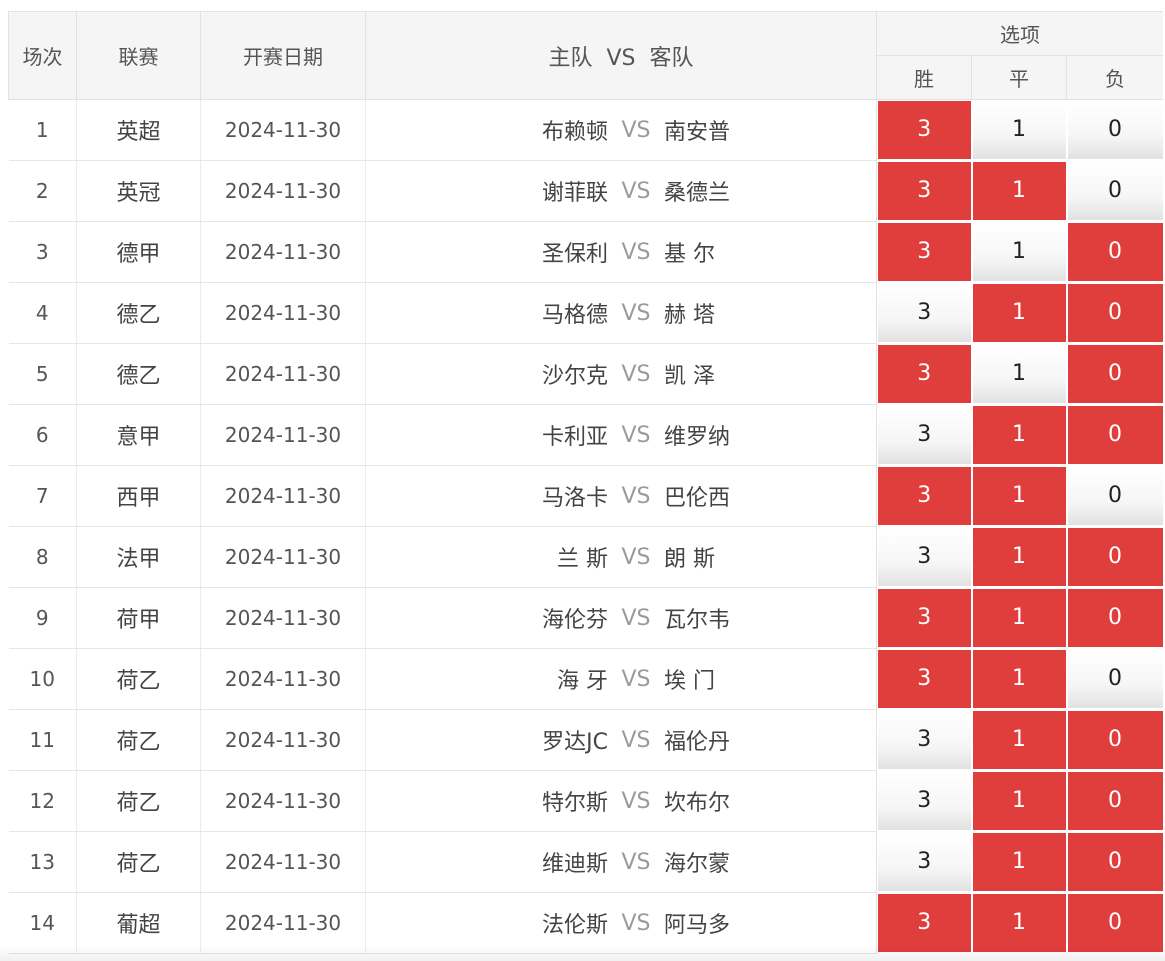 Image resolution: width=1165 pixels, height=961 pixels. I want to click on match-league: 英超, so click(138, 130).